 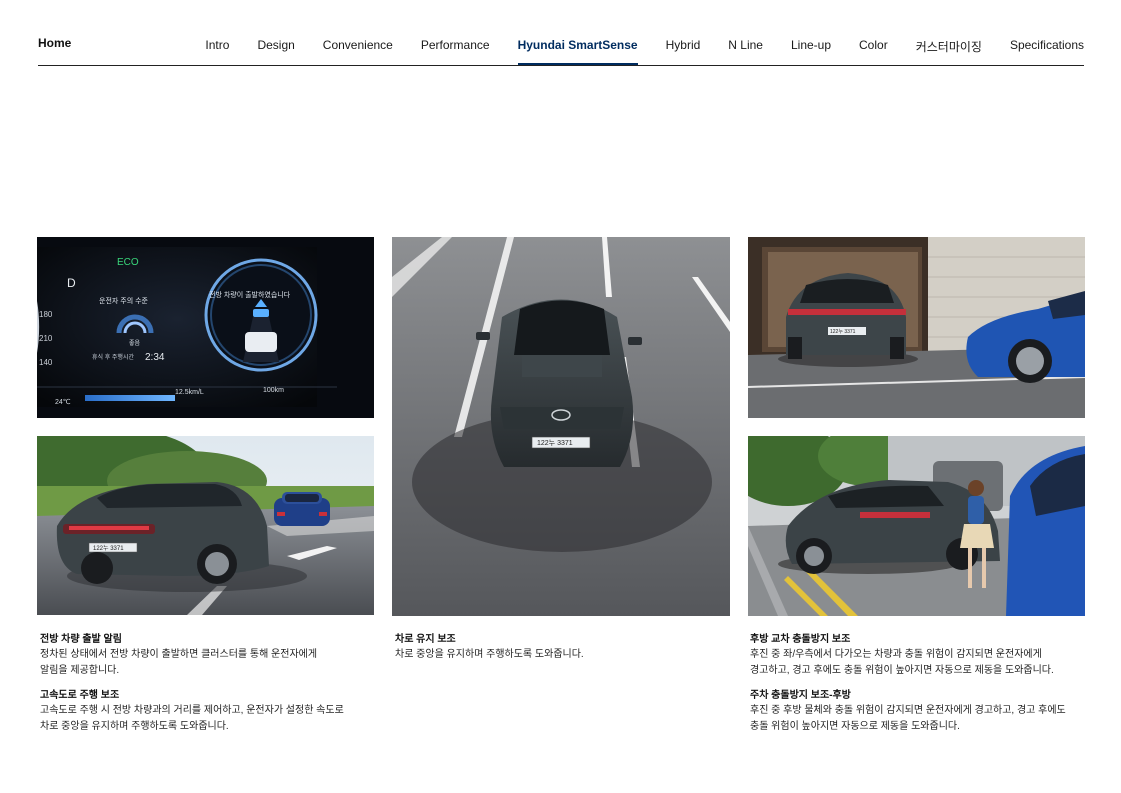 I want to click on temperature: 24℃, so click(x=63, y=402).